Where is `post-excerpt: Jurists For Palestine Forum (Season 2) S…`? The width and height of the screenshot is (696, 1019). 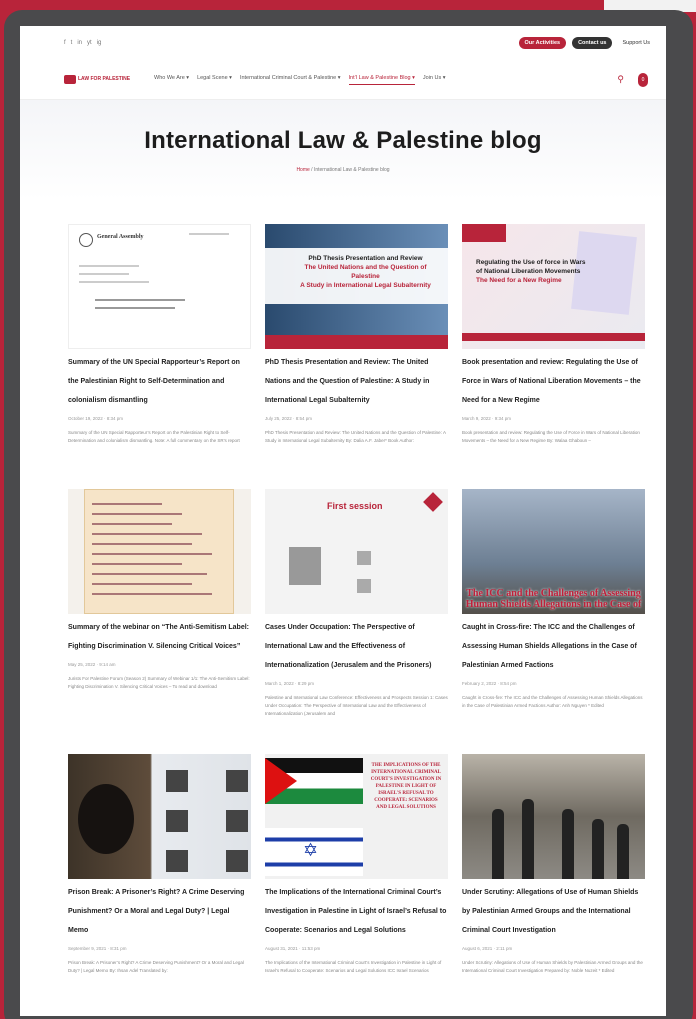 post-excerpt: Jurists For Palestine Forum (Season 2) S… is located at coordinates (159, 682).